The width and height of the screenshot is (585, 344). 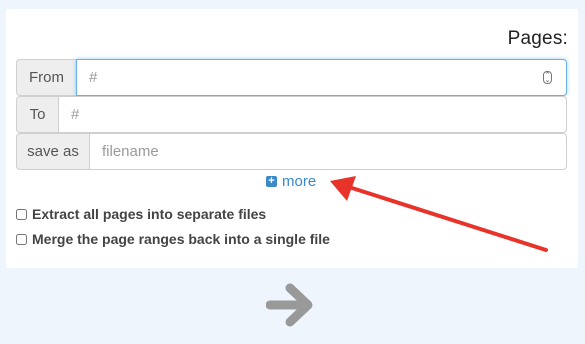 I want to click on plus-square-icon: +, so click(x=271, y=181).